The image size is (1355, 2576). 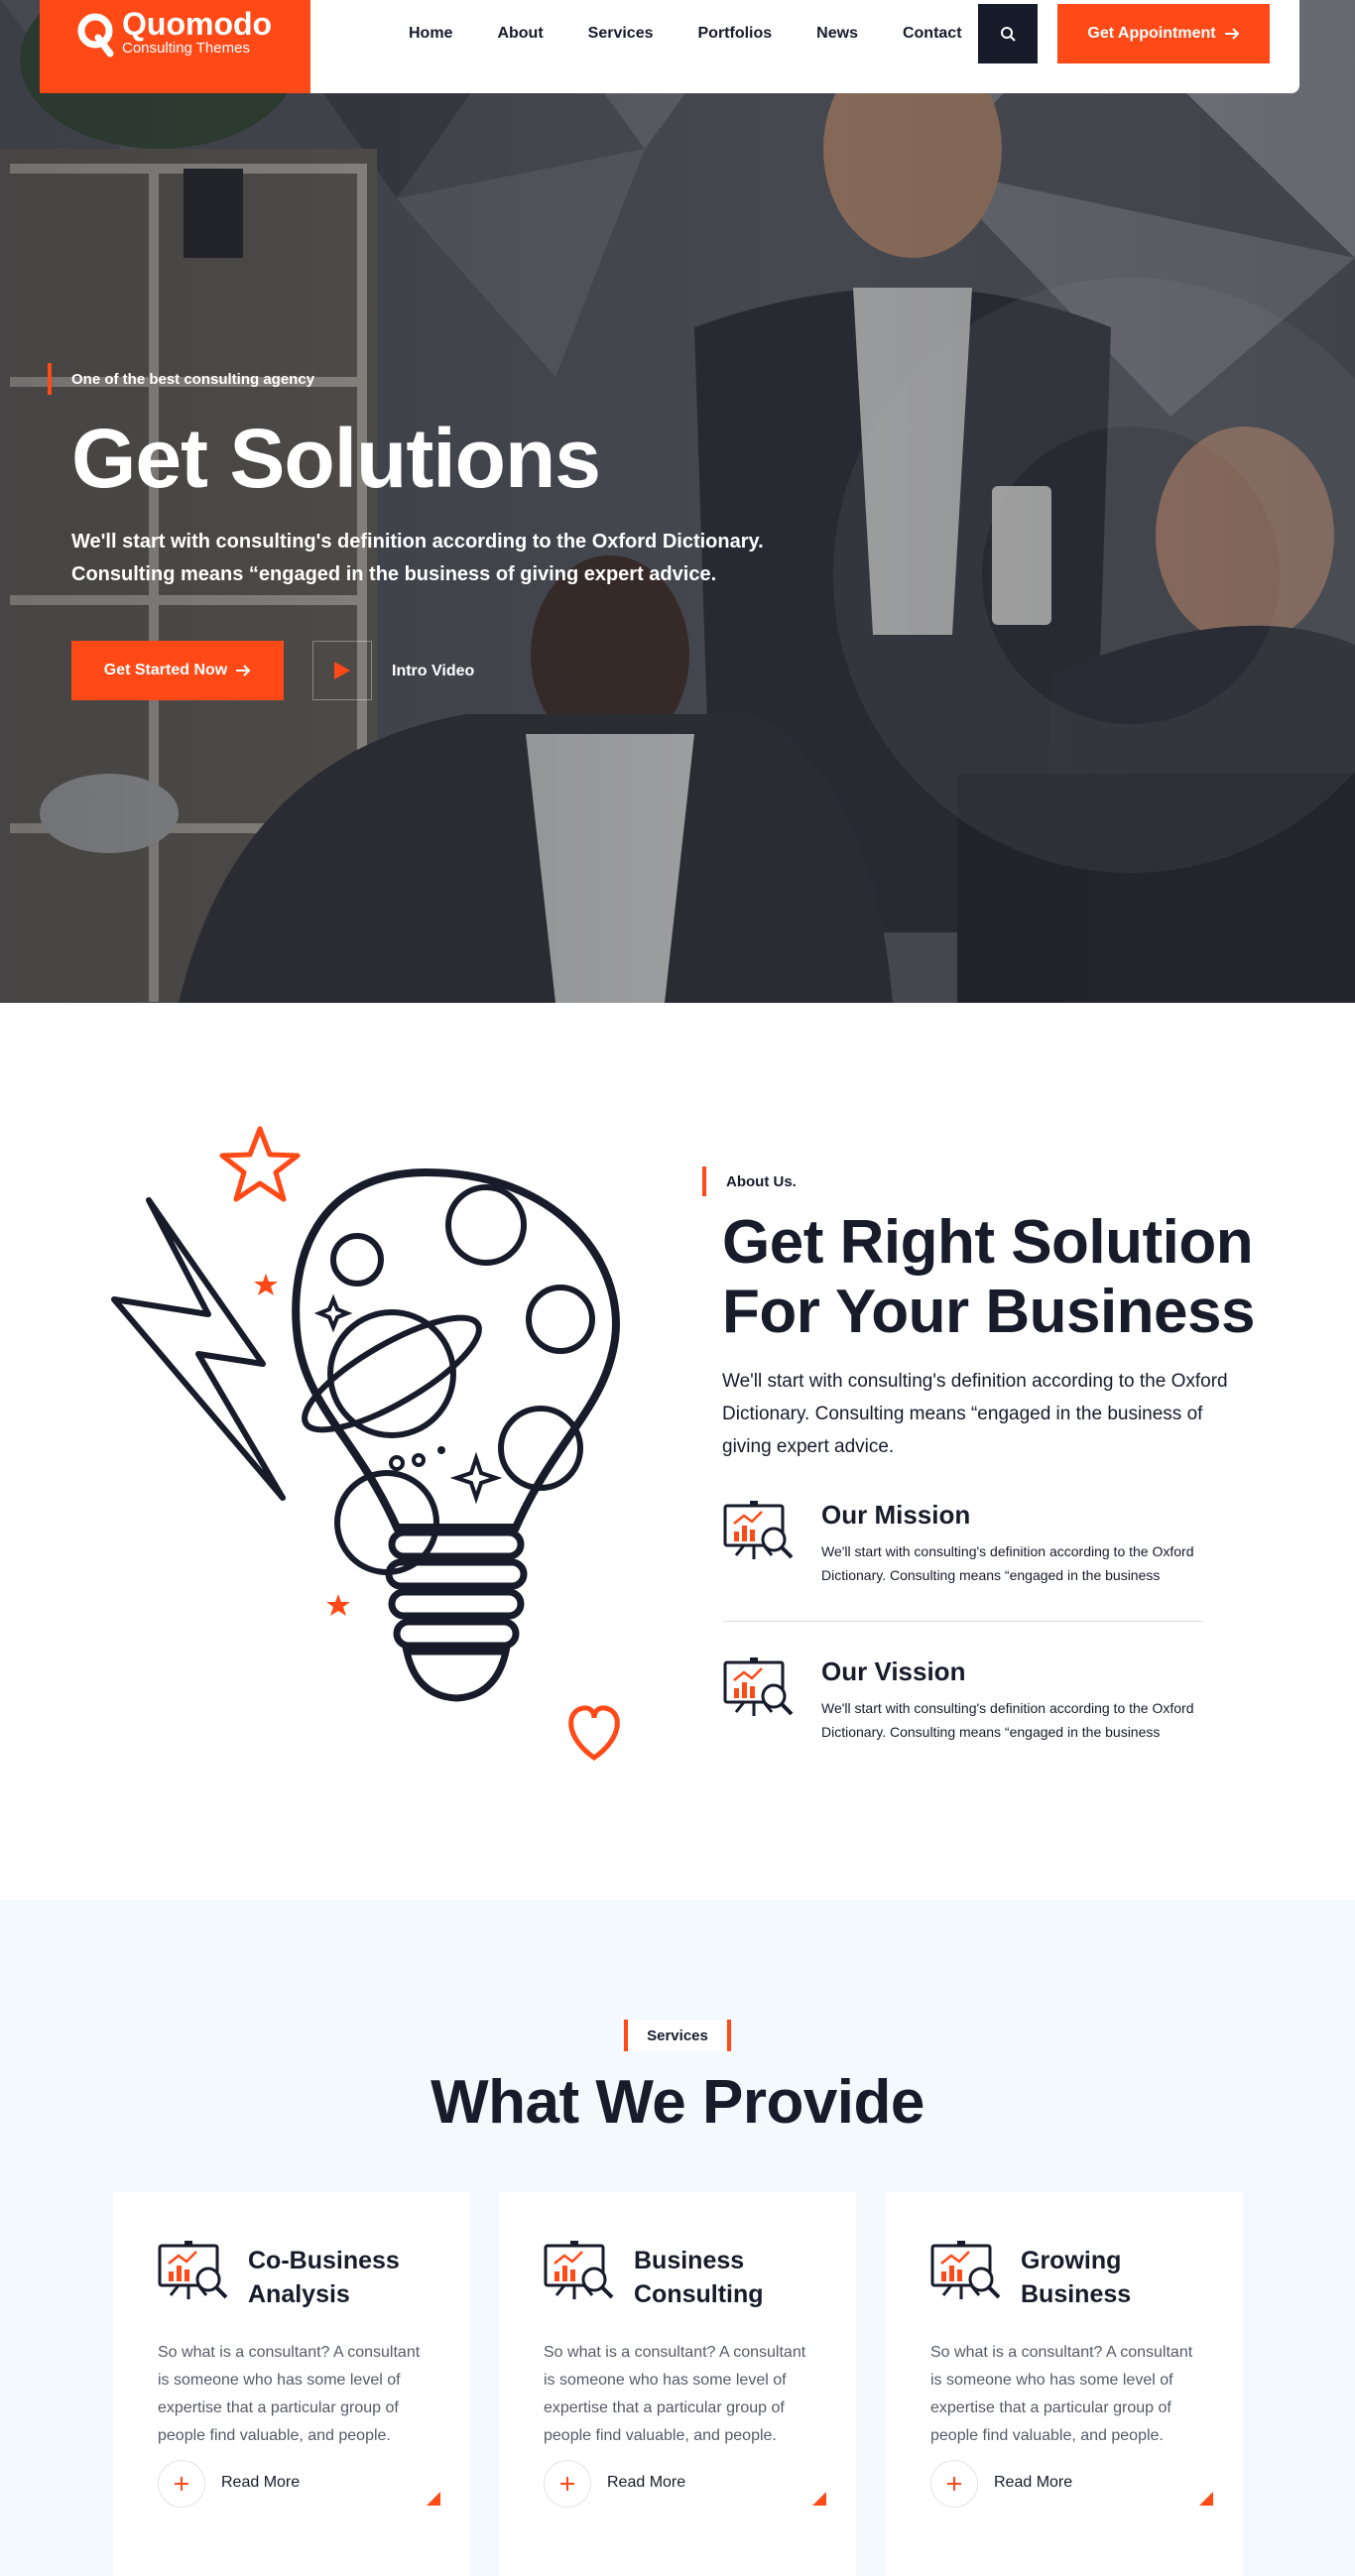 I want to click on services-kicker: Services, so click(x=677, y=2035).